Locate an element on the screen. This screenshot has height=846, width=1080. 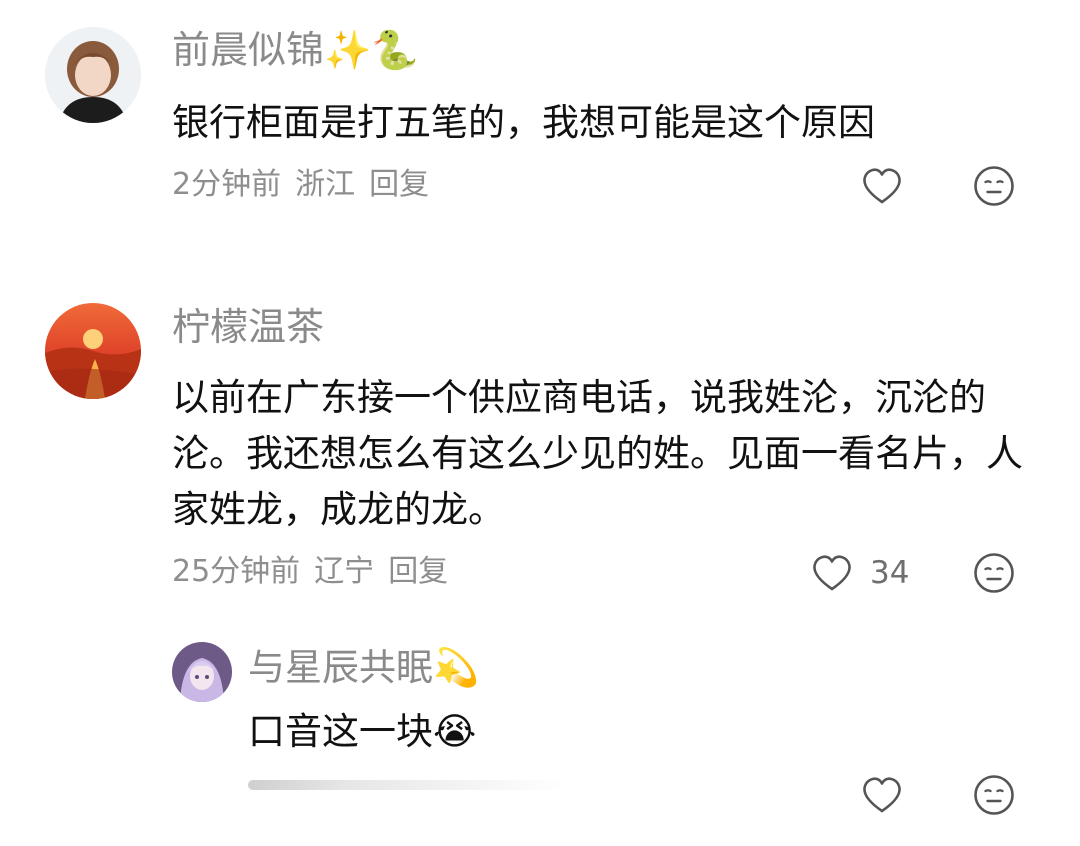
reply-text: 口音这一块😭 is located at coordinates (362, 731).